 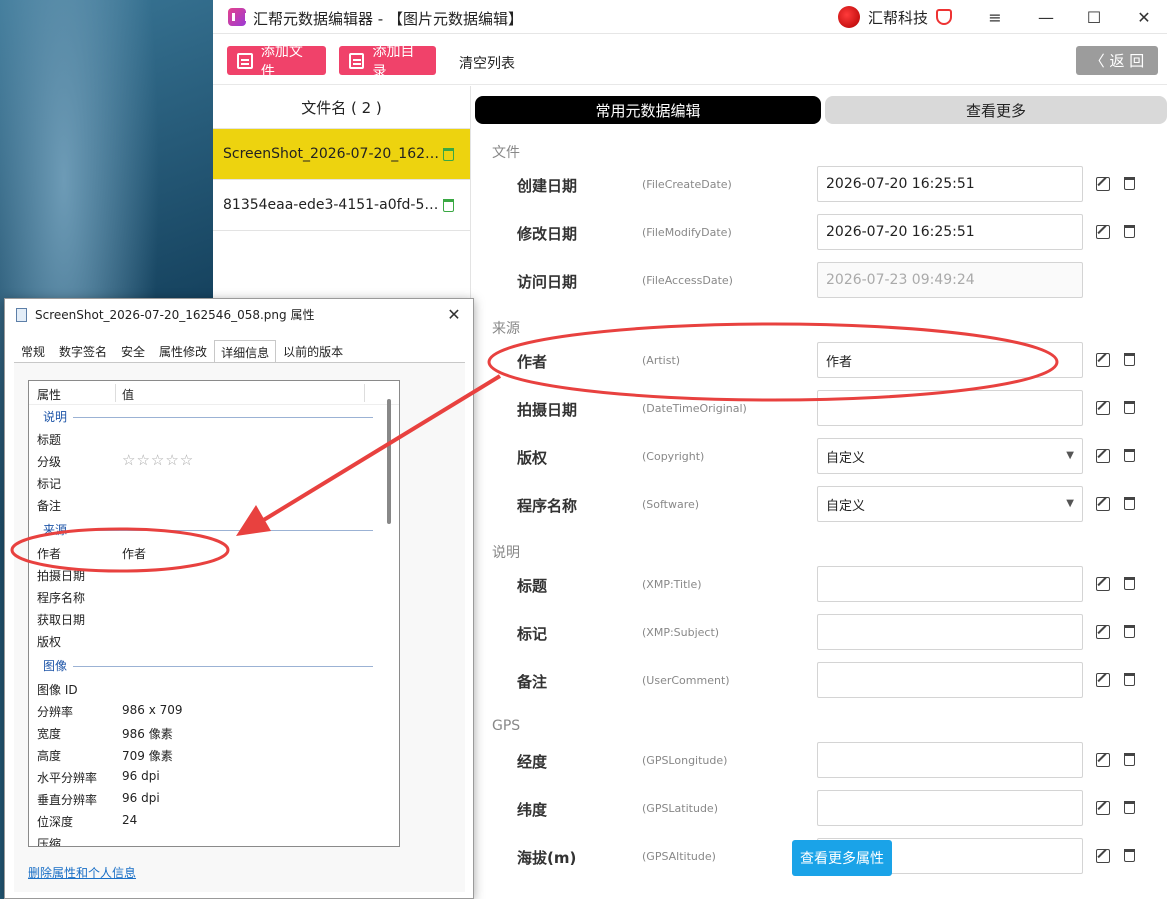 What do you see at coordinates (547, 282) in the screenshot?
I see `row-label: 访问日期` at bounding box center [547, 282].